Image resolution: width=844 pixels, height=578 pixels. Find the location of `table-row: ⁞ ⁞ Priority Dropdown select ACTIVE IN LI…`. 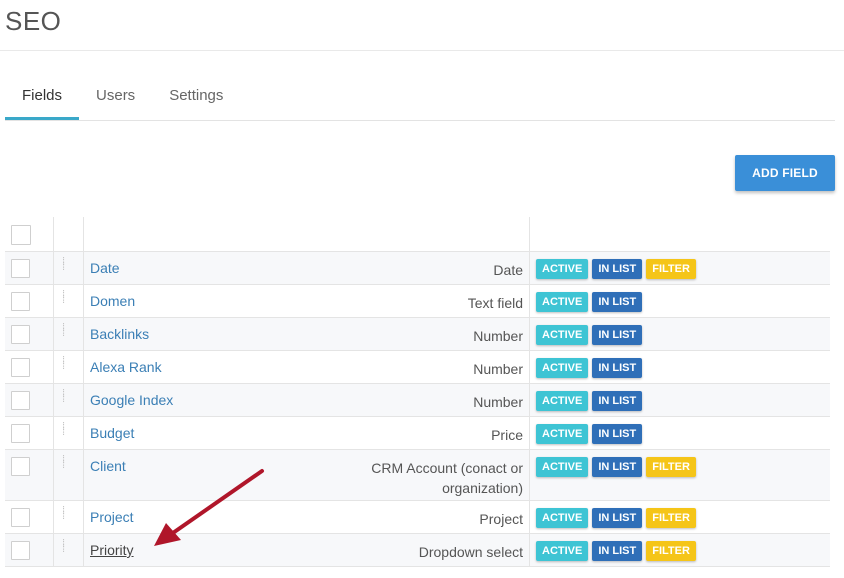

table-row: ⁞ ⁞ Priority Dropdown select ACTIVE IN LI… is located at coordinates (417, 550).